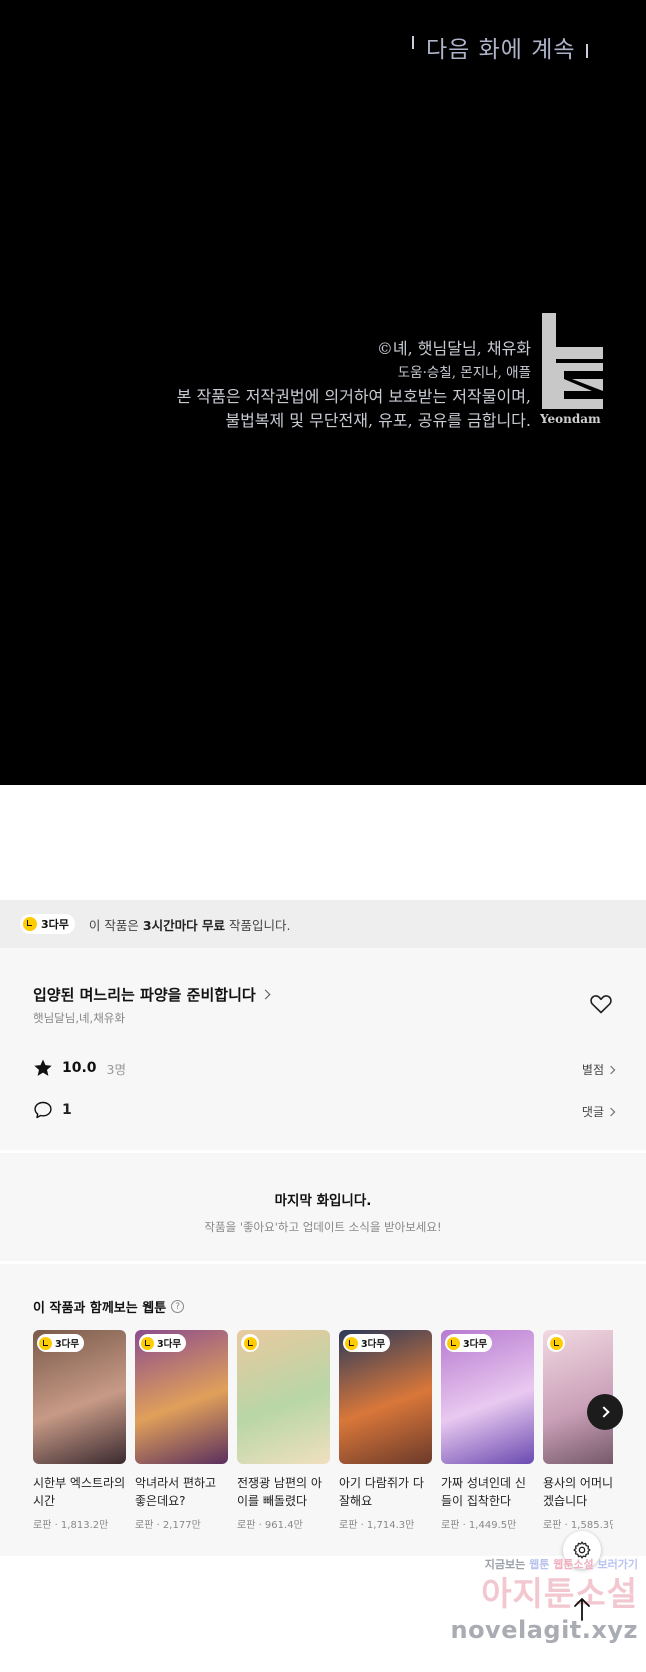  I want to click on watermark-line1: 지금보는 웹툰 웹툰소설 보러가기, so click(538, 1564).